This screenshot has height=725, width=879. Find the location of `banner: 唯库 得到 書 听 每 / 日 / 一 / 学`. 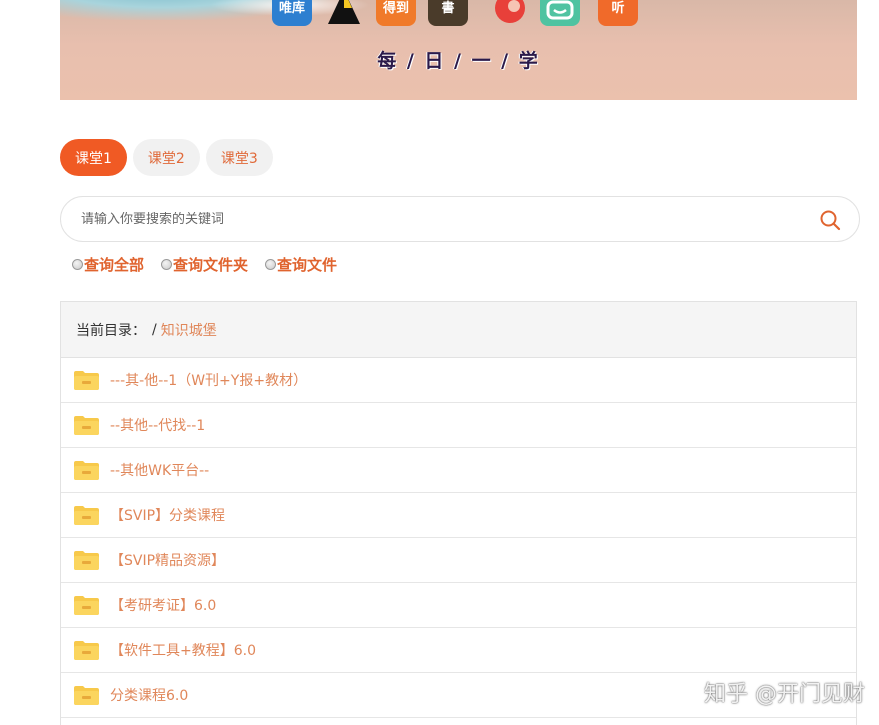

banner: 唯库 得到 書 听 每 / 日 / 一 / 学 is located at coordinates (458, 50).